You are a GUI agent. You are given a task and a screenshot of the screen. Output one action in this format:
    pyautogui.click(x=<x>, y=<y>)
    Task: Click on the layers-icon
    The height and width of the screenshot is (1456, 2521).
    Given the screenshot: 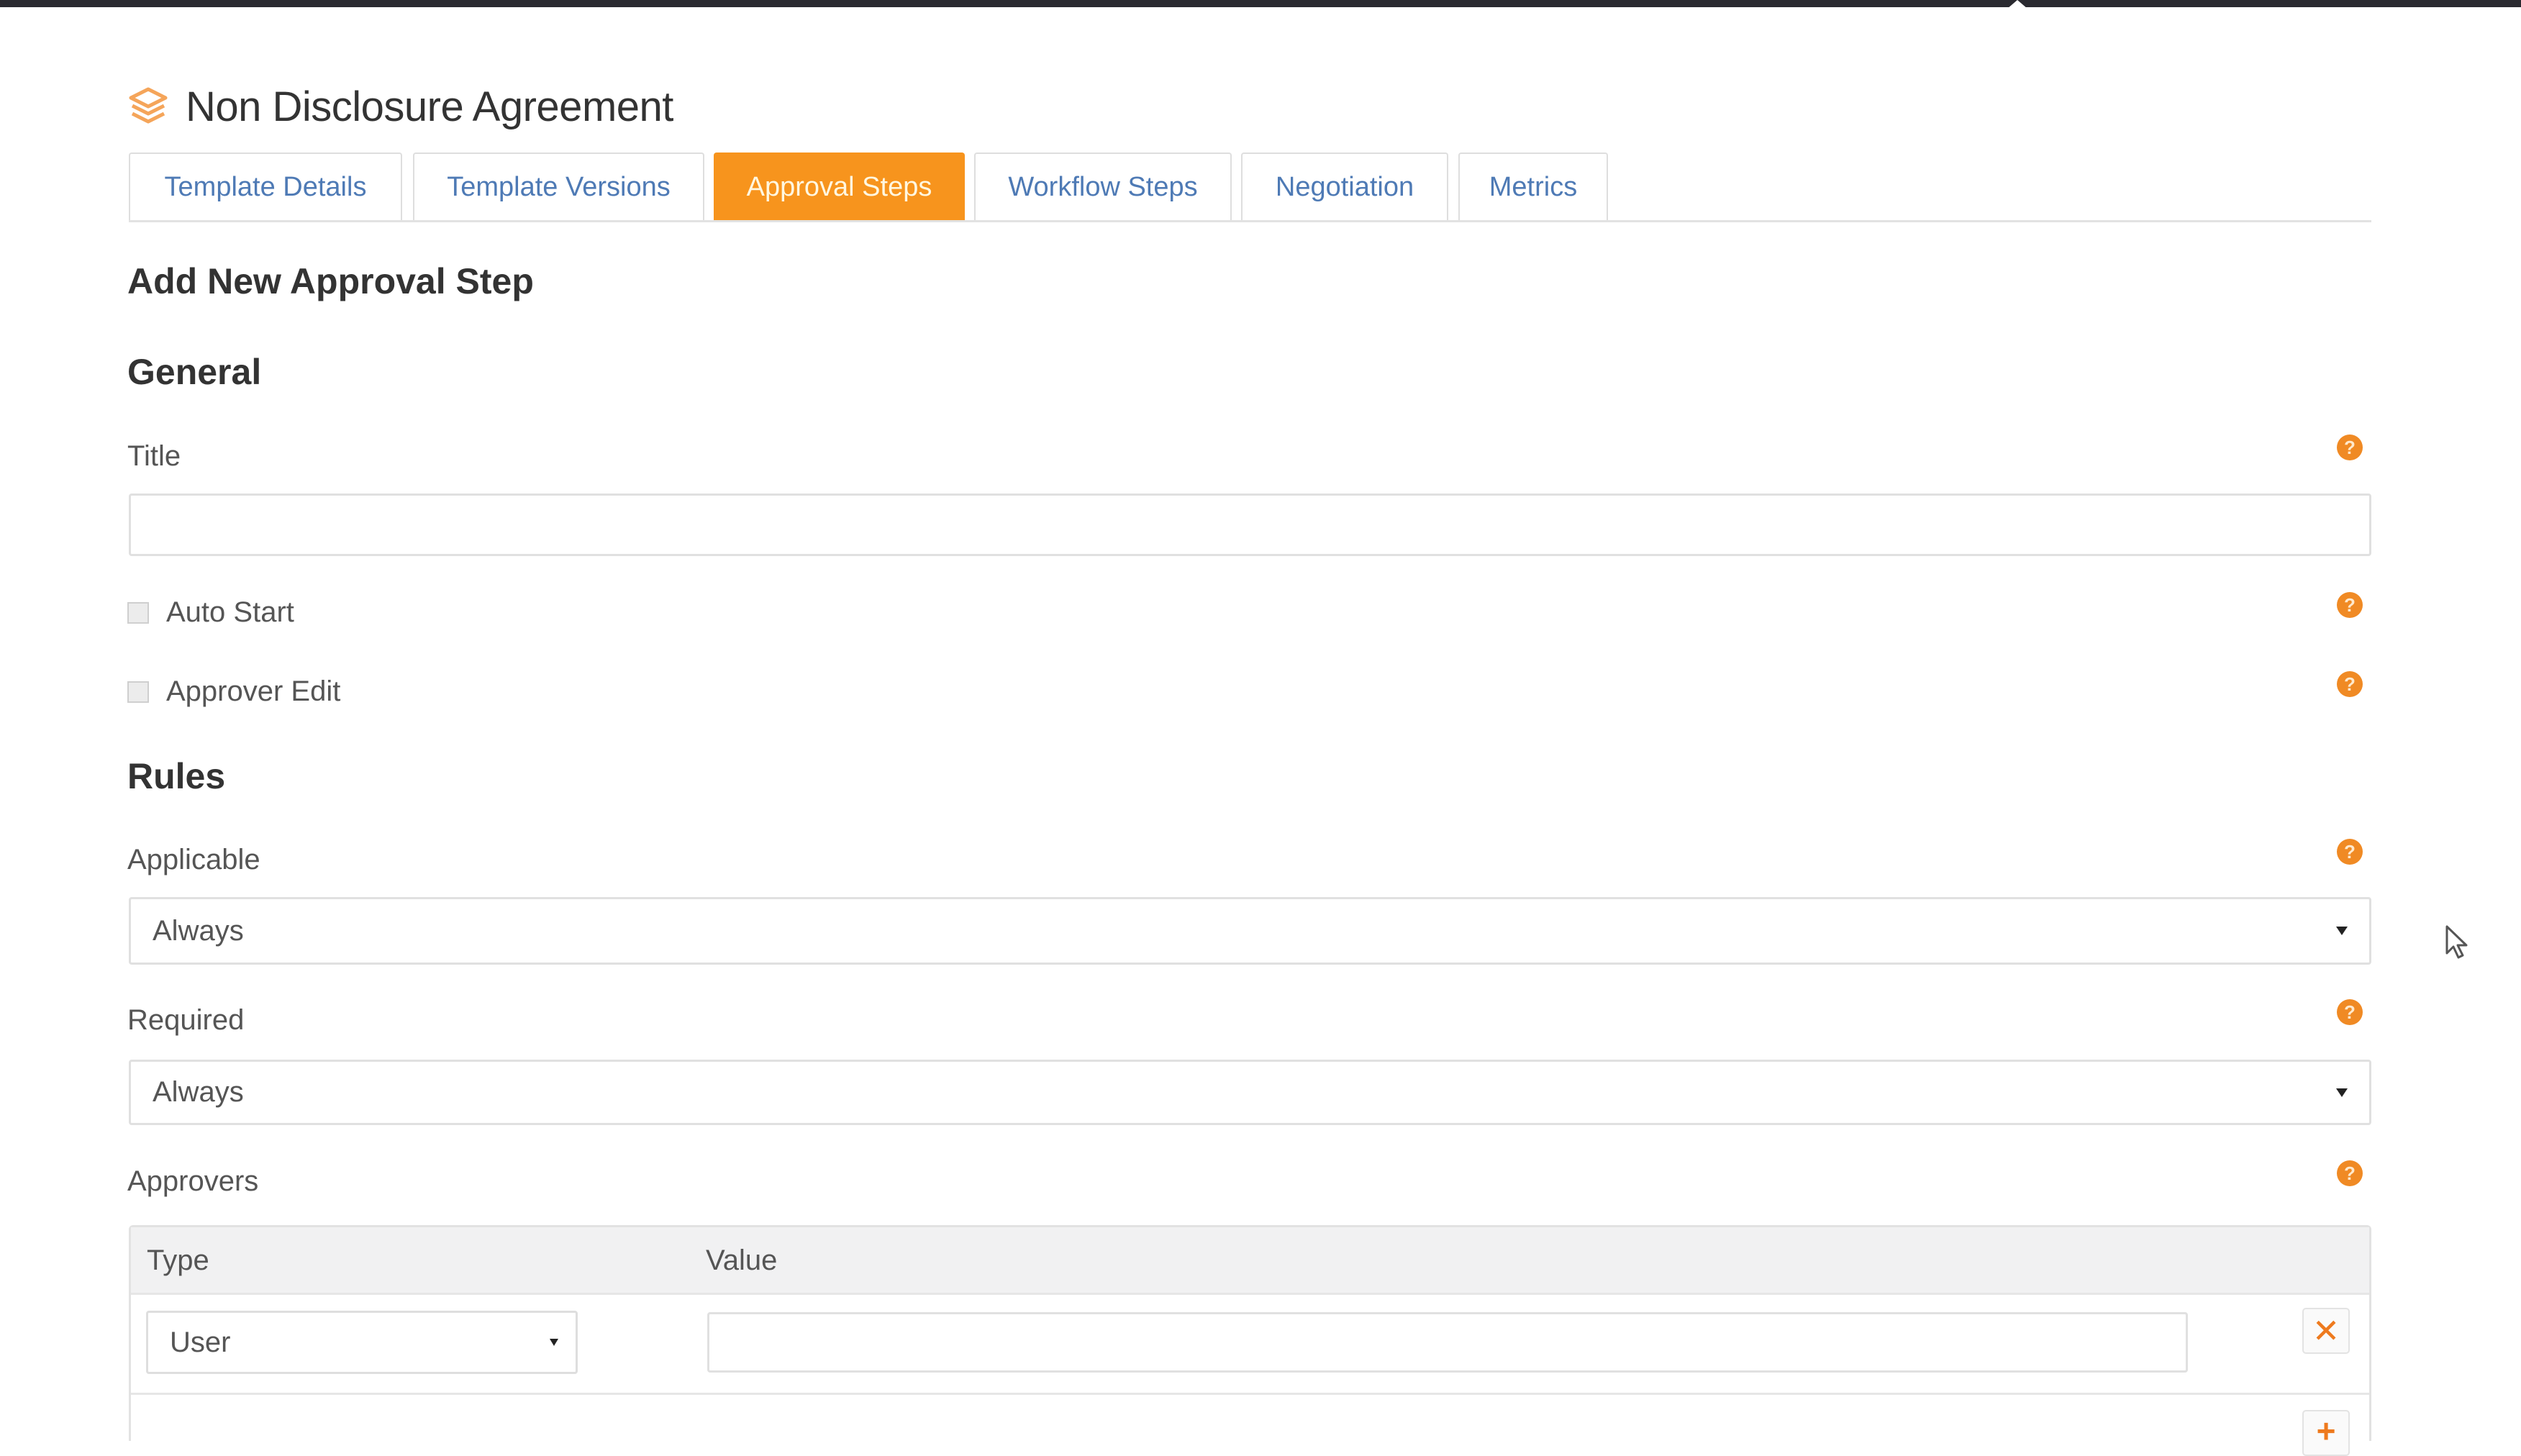 What is the action you would take?
    pyautogui.click(x=148, y=105)
    